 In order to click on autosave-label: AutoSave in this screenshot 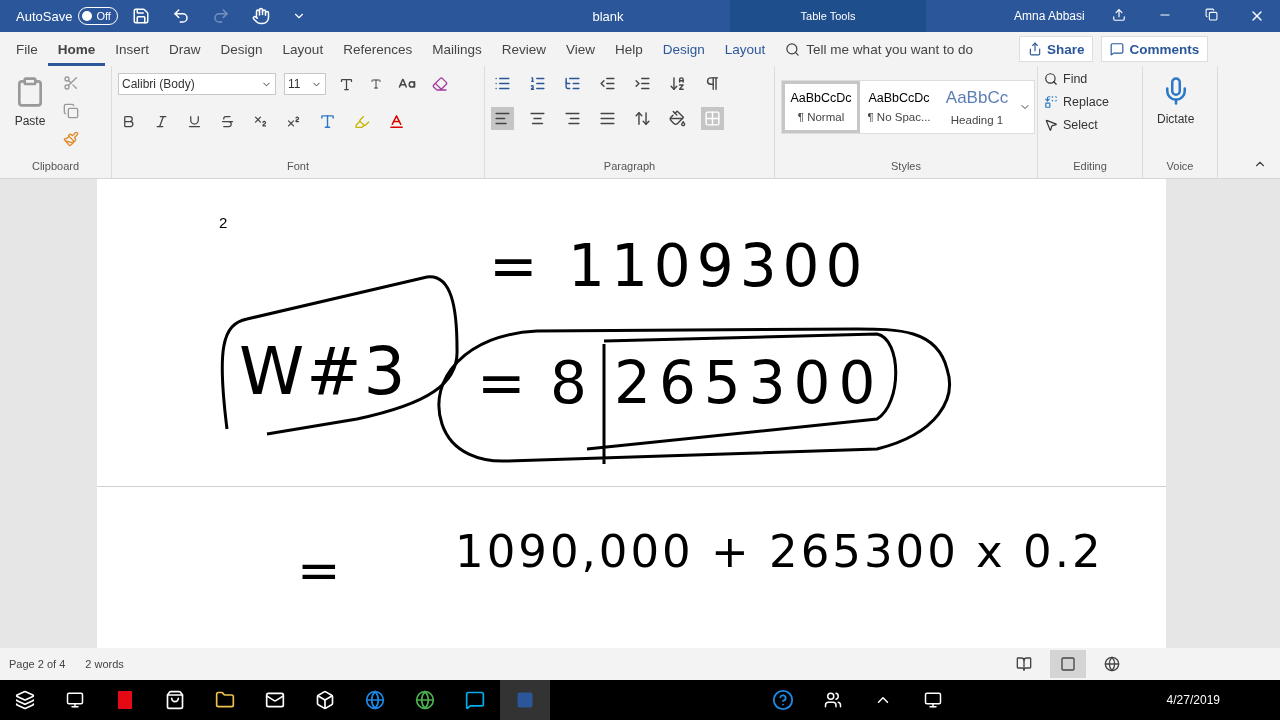, I will do `click(44, 16)`.